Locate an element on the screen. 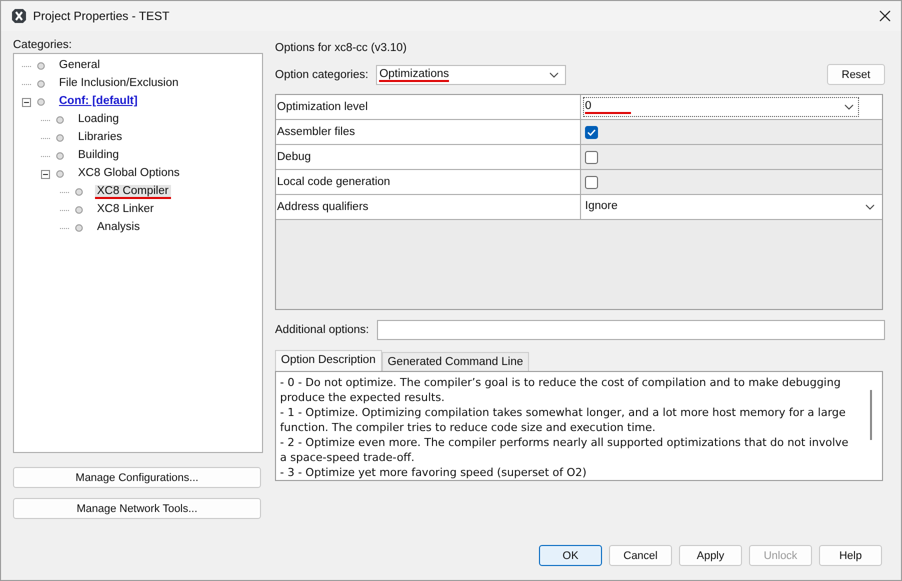 The height and width of the screenshot is (581, 902). tree-item: XC8 Linker is located at coordinates (125, 210).